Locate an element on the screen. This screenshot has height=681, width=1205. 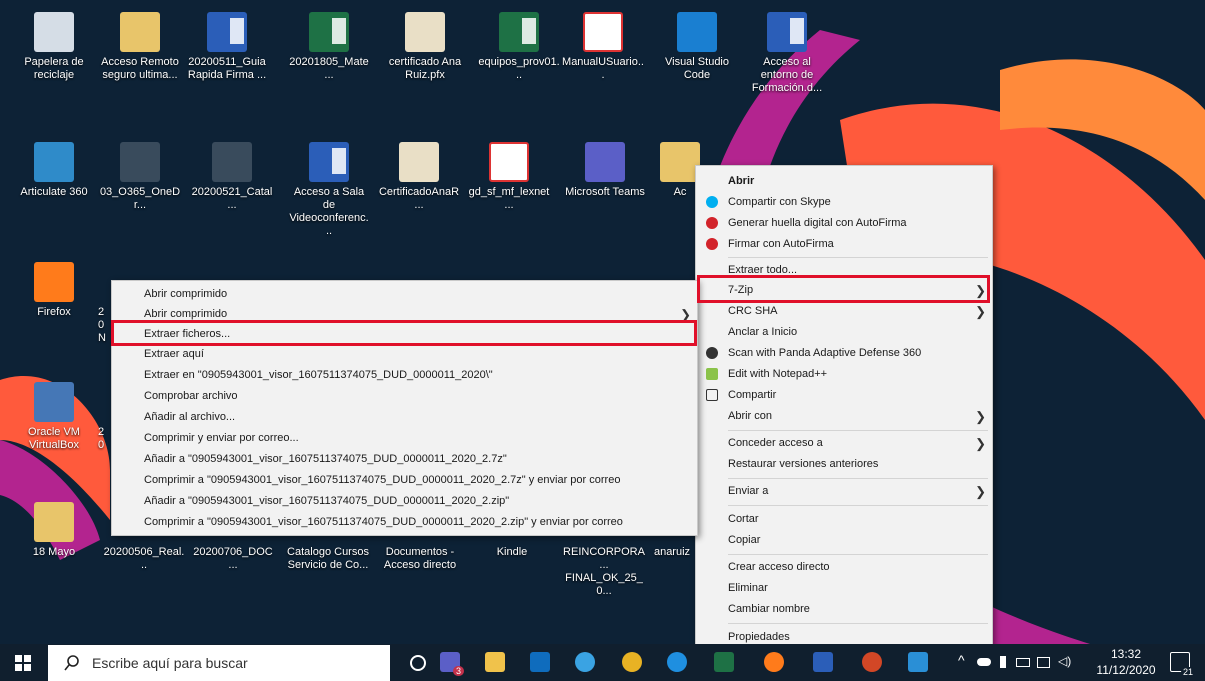
menu-item-delete: Eliminar is located at coordinates (844, 588).